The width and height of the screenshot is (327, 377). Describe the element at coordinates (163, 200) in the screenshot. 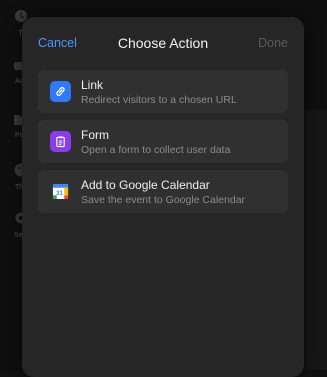

I see `action-description: Save the event to Google Calendar` at that location.